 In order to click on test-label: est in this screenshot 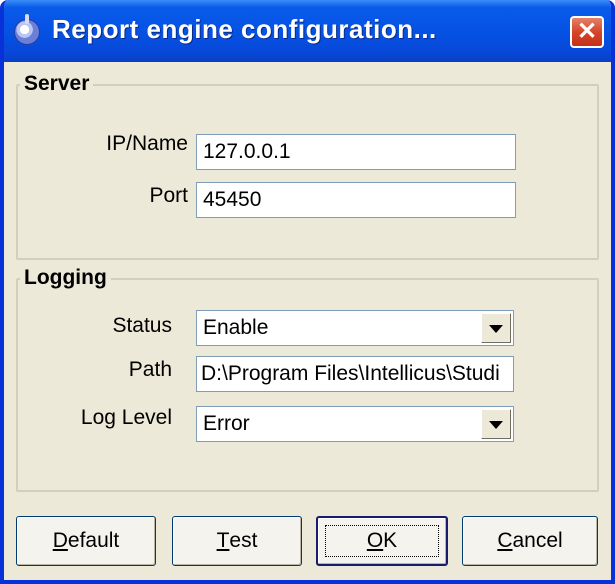, I will do `click(243, 540)`.